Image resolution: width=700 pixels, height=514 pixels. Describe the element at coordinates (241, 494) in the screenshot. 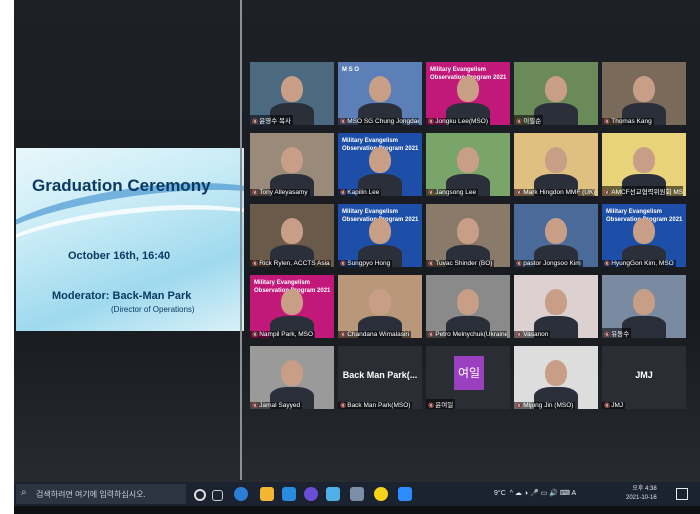

I see `edge-icon` at that location.